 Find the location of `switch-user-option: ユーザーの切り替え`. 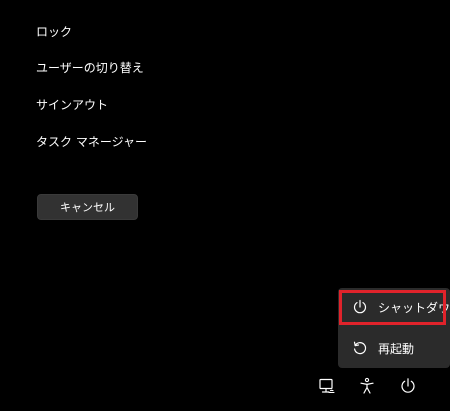

switch-user-option: ユーザーの切り替え is located at coordinates (90, 68).